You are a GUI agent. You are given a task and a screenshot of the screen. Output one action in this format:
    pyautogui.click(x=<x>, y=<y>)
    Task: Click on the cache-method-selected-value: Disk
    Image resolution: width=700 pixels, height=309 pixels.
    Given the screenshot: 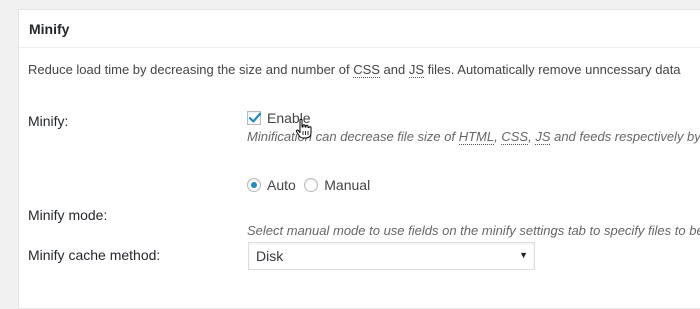 What is the action you would take?
    pyautogui.click(x=270, y=256)
    